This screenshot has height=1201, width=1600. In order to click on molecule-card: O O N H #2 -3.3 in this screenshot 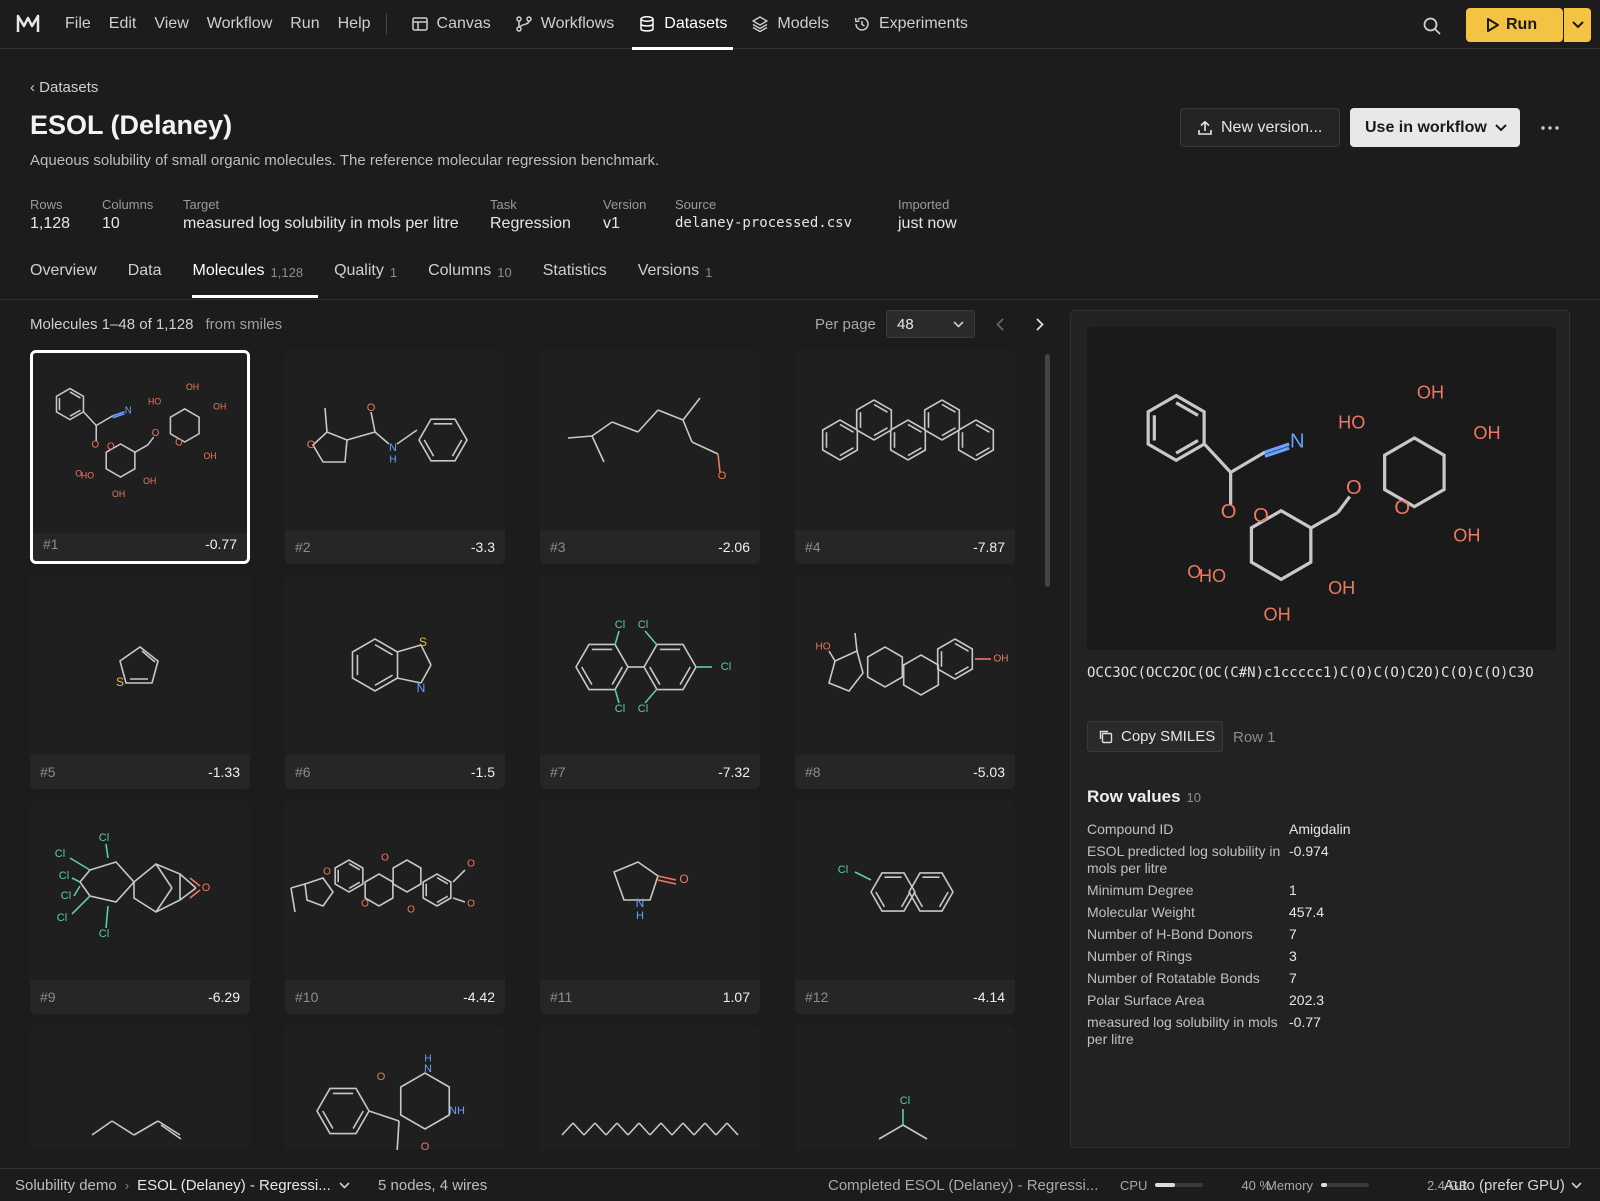, I will do `click(395, 457)`.